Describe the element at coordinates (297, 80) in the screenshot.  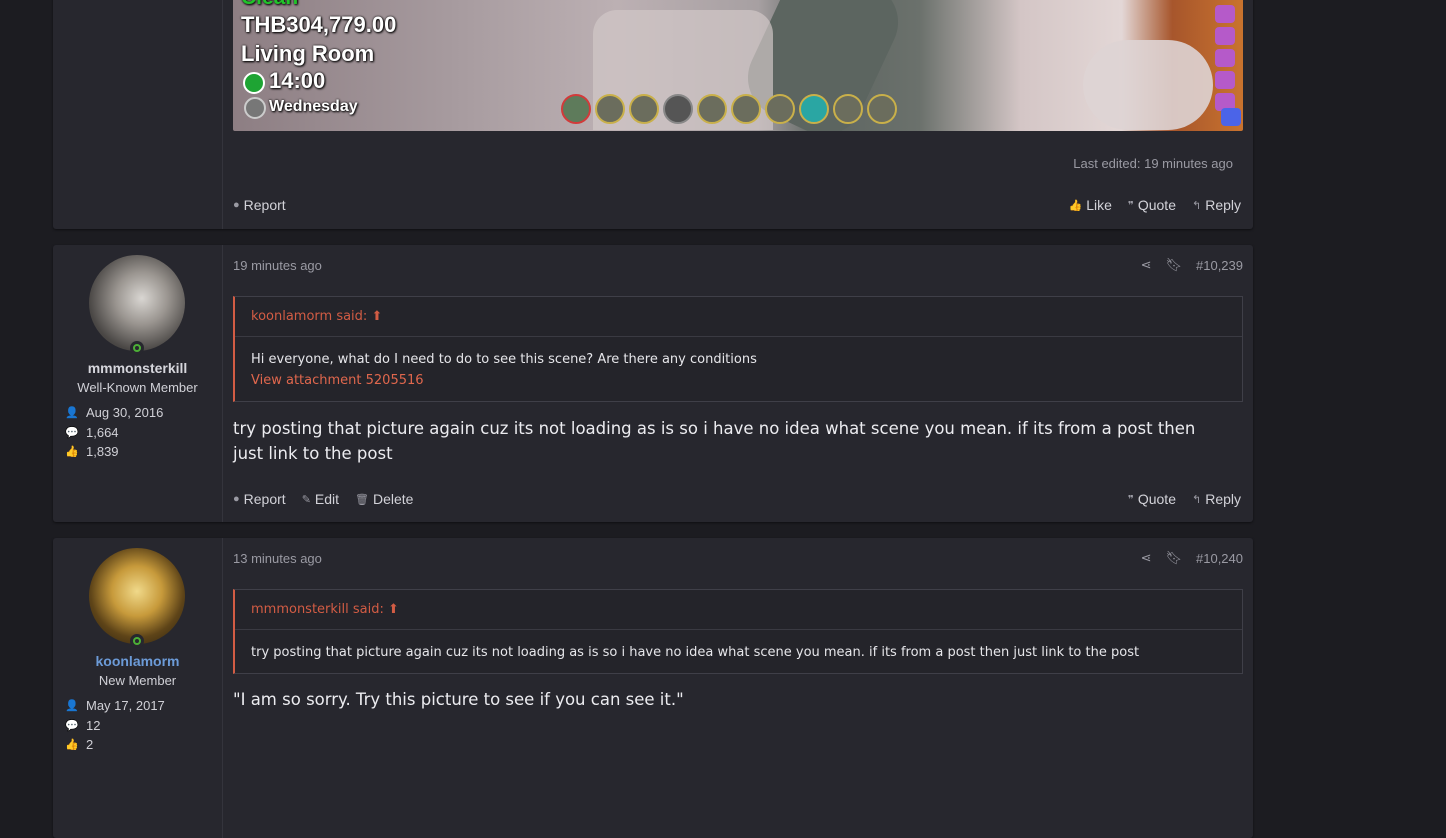
I see `hud-time: 14:00` at that location.